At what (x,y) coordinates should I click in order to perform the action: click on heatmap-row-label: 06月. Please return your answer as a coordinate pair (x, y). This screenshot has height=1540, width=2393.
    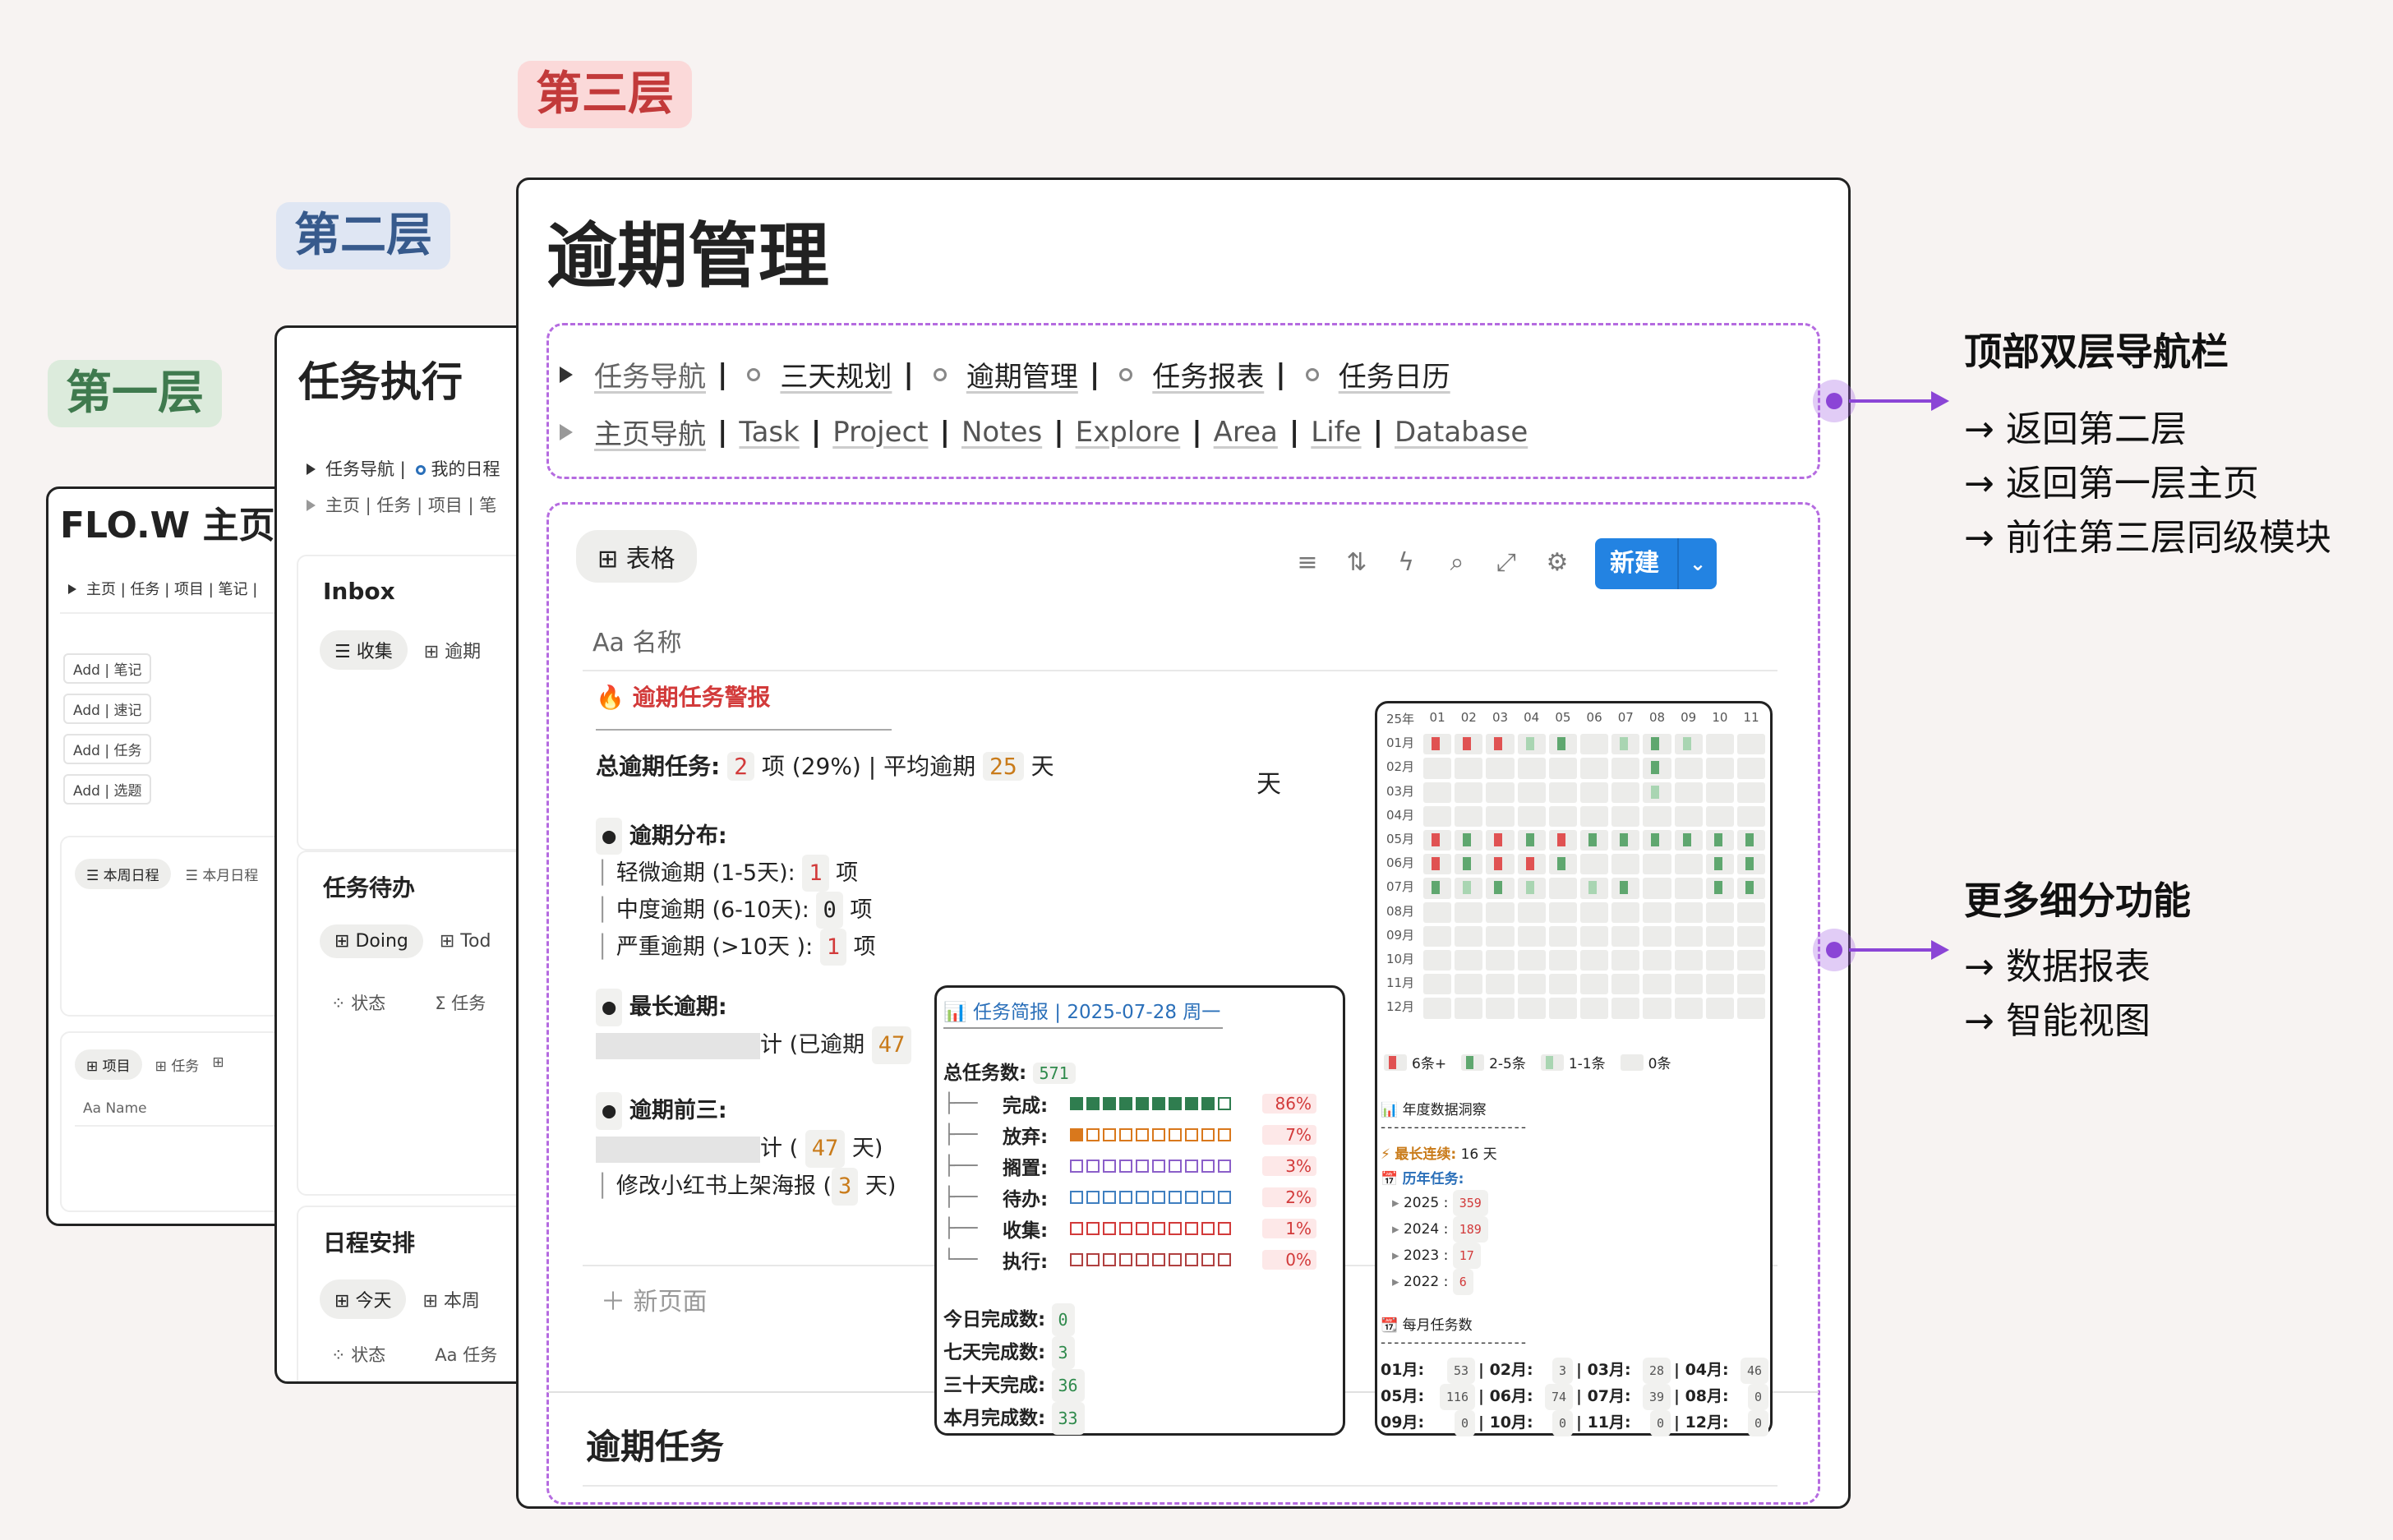
    Looking at the image, I should click on (1400, 863).